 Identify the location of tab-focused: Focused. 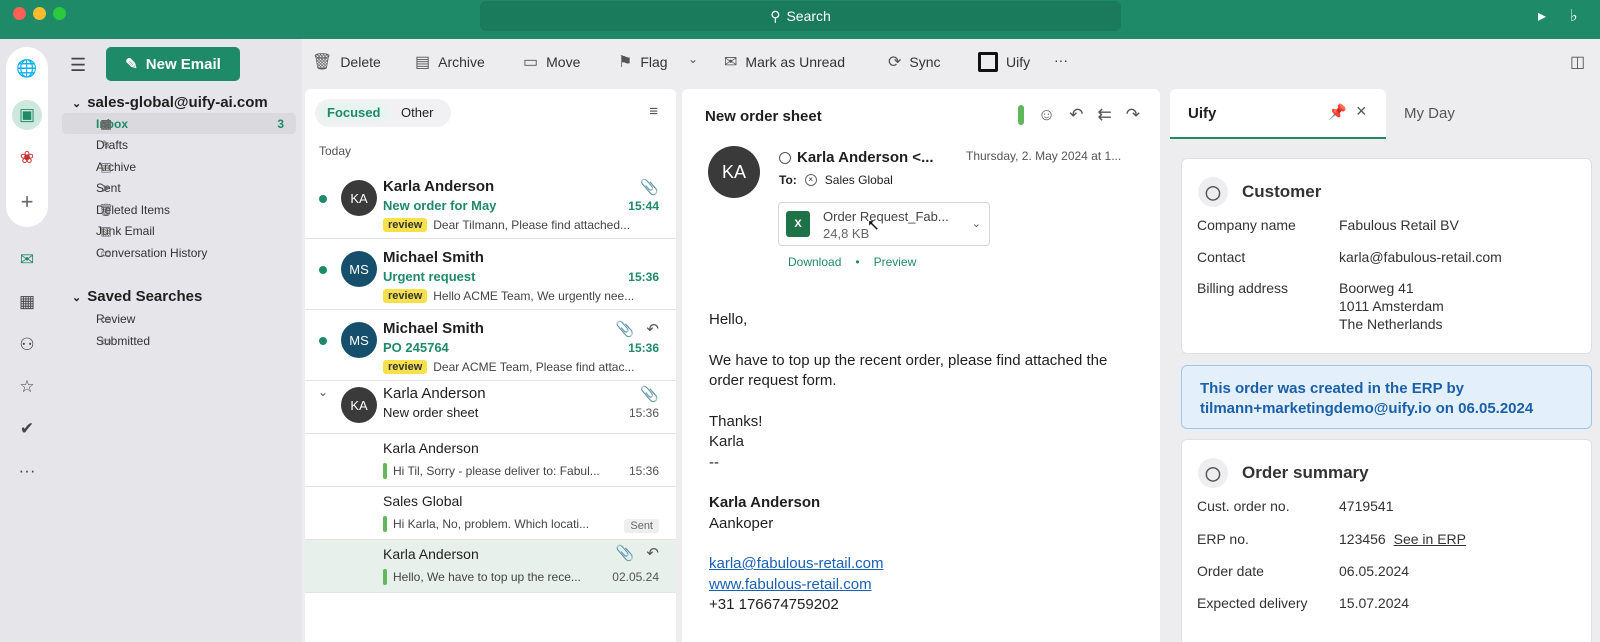
(354, 112).